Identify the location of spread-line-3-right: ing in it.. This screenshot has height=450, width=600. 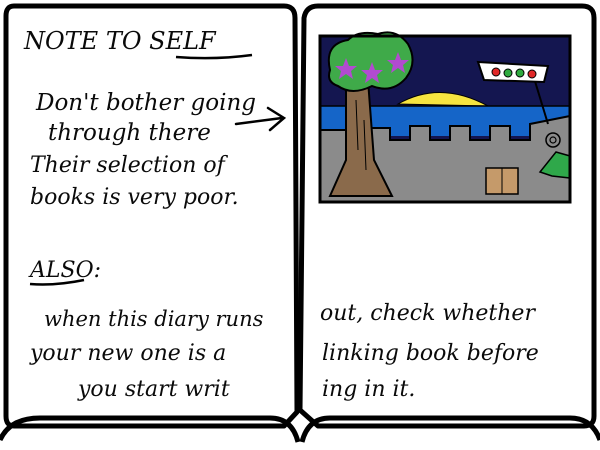
(368, 389).